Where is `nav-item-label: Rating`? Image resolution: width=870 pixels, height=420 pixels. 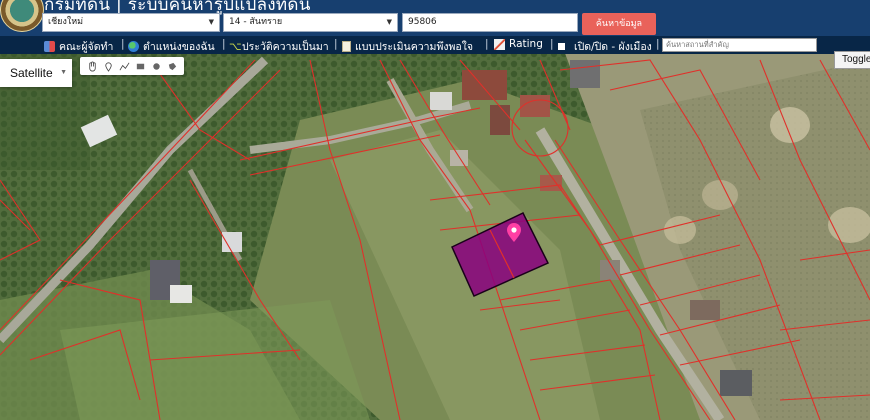
nav-item-label: Rating is located at coordinates (526, 44).